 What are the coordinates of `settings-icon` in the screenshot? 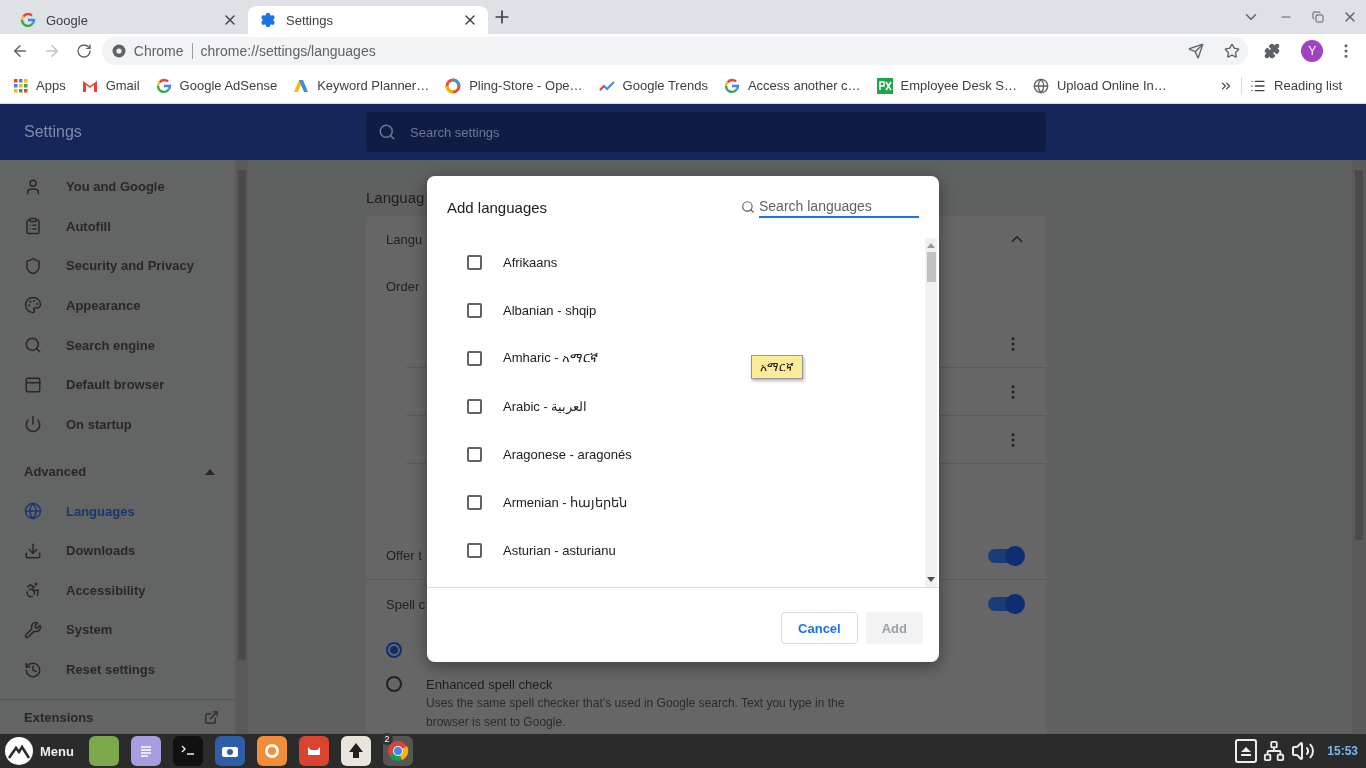 It's located at (268, 20).